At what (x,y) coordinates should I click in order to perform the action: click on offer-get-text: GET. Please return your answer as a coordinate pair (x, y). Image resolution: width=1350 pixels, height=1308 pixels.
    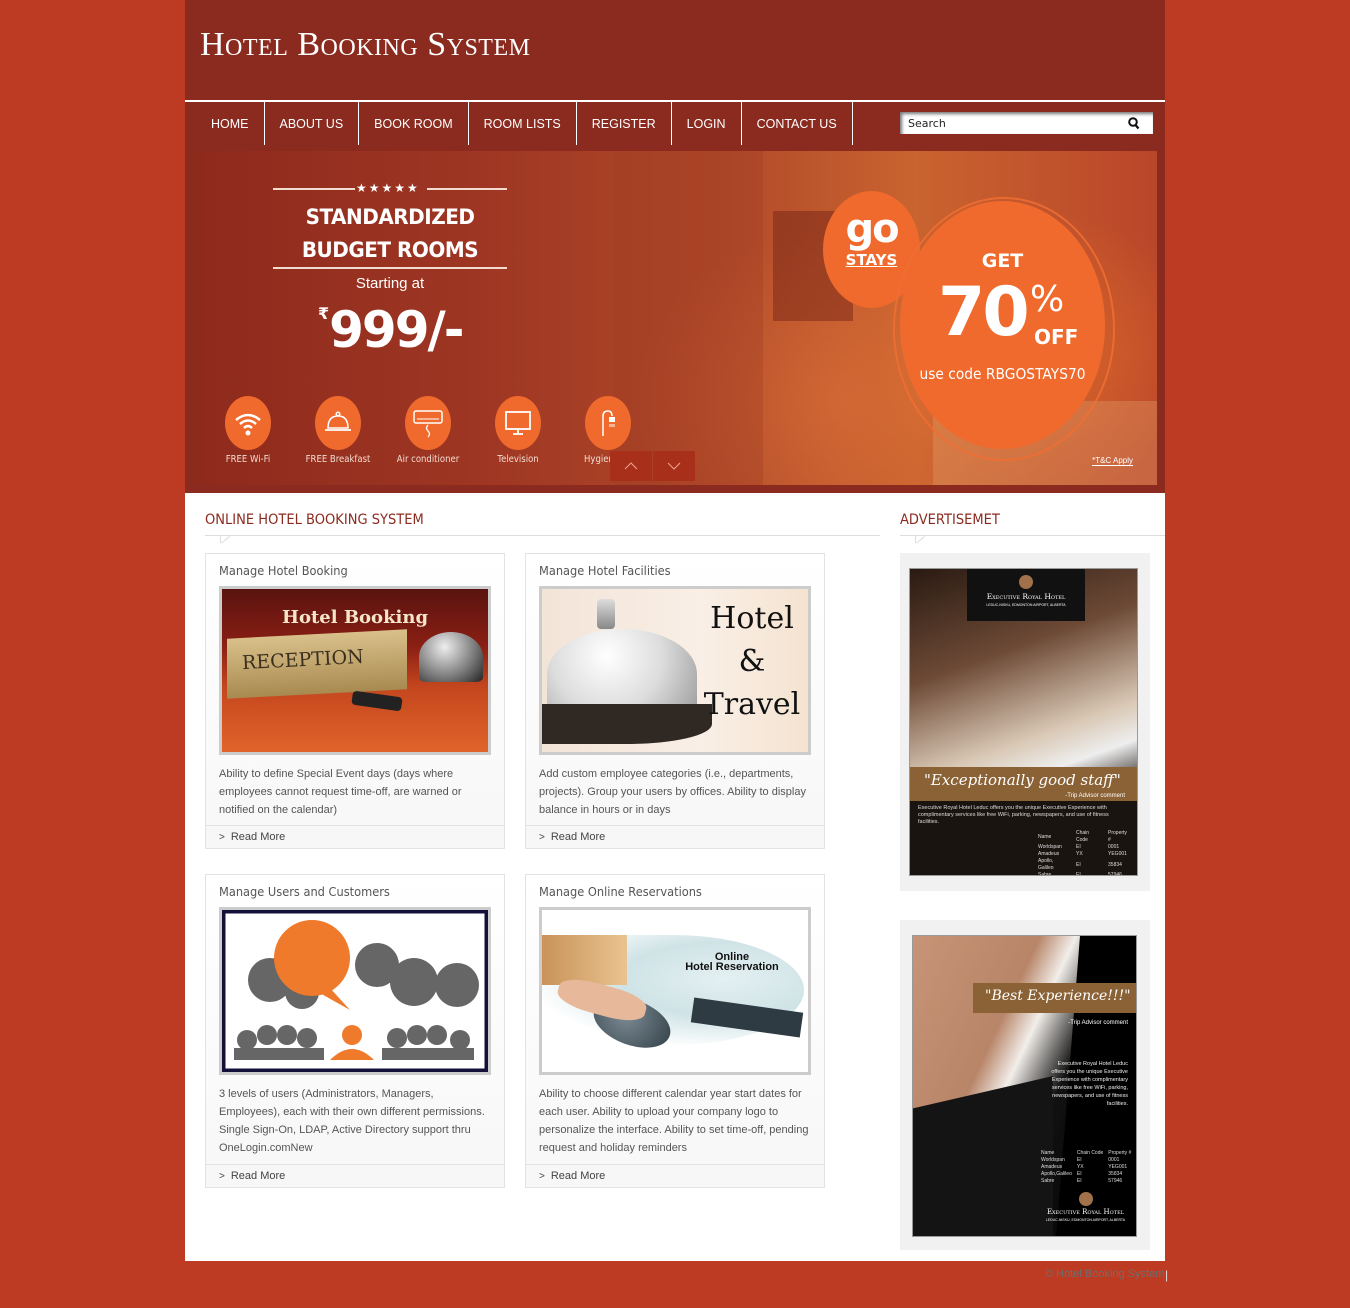
    Looking at the image, I should click on (1002, 261).